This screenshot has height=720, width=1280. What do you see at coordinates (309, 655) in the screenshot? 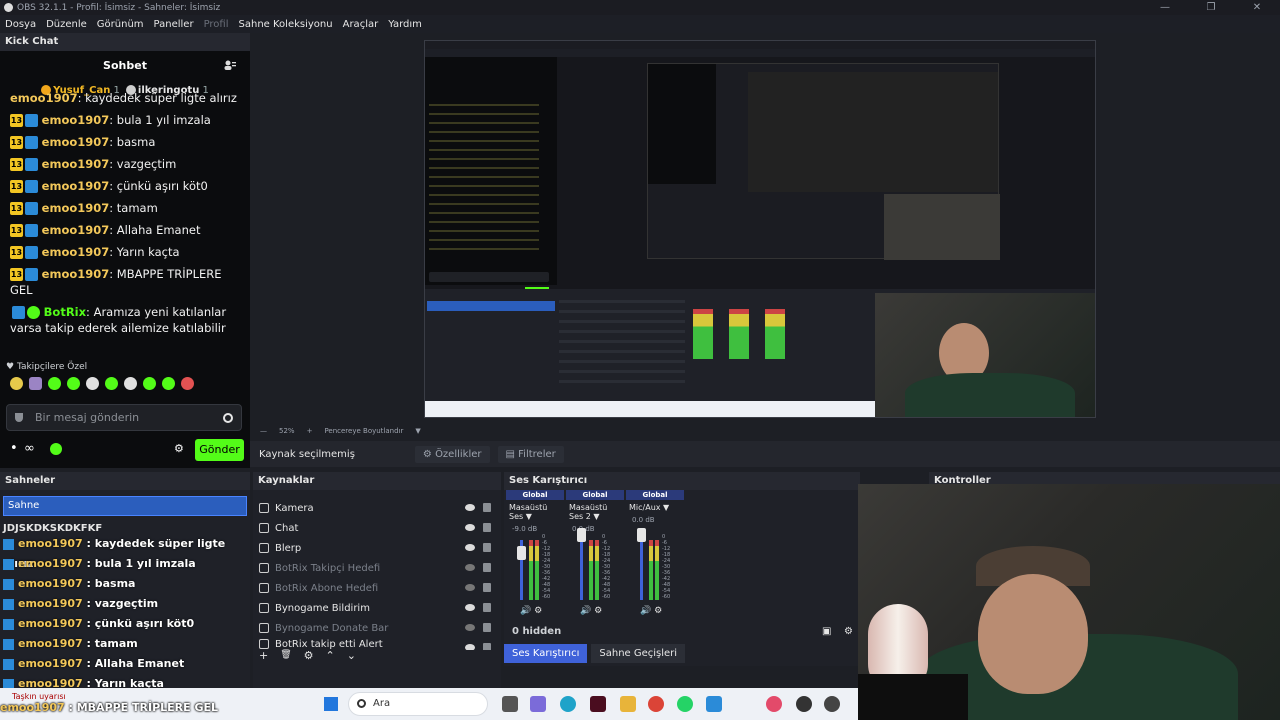
I see `source-settings-button: ⚙` at bounding box center [309, 655].